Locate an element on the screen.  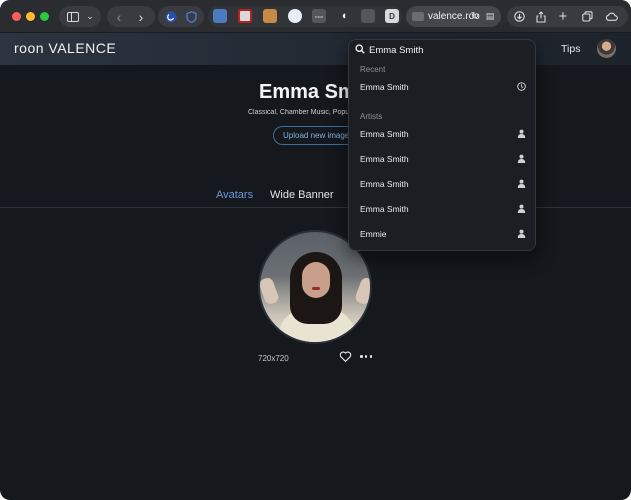
recent-section-label: Recent is located at coordinates (373, 69).